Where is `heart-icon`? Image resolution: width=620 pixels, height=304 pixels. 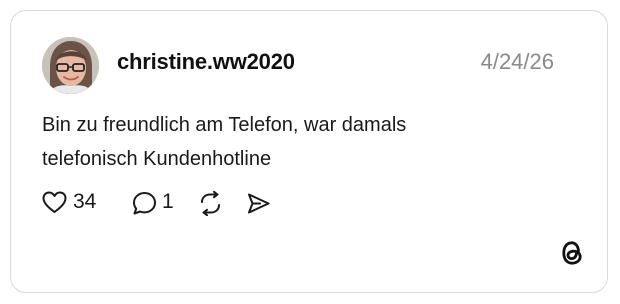
heart-icon is located at coordinates (54, 202).